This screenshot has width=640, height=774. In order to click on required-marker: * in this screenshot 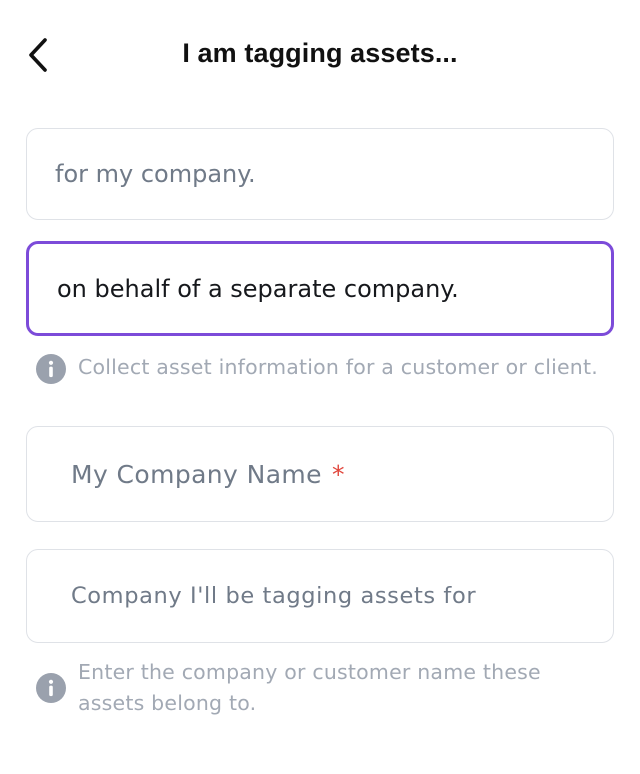, I will do `click(338, 474)`.